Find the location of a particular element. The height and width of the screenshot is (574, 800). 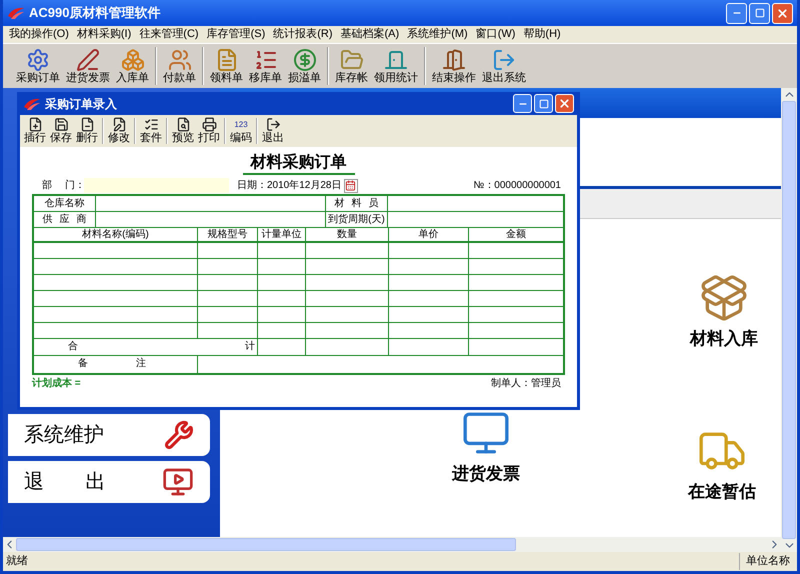

toolbar-button: 打印 is located at coordinates (209, 131).